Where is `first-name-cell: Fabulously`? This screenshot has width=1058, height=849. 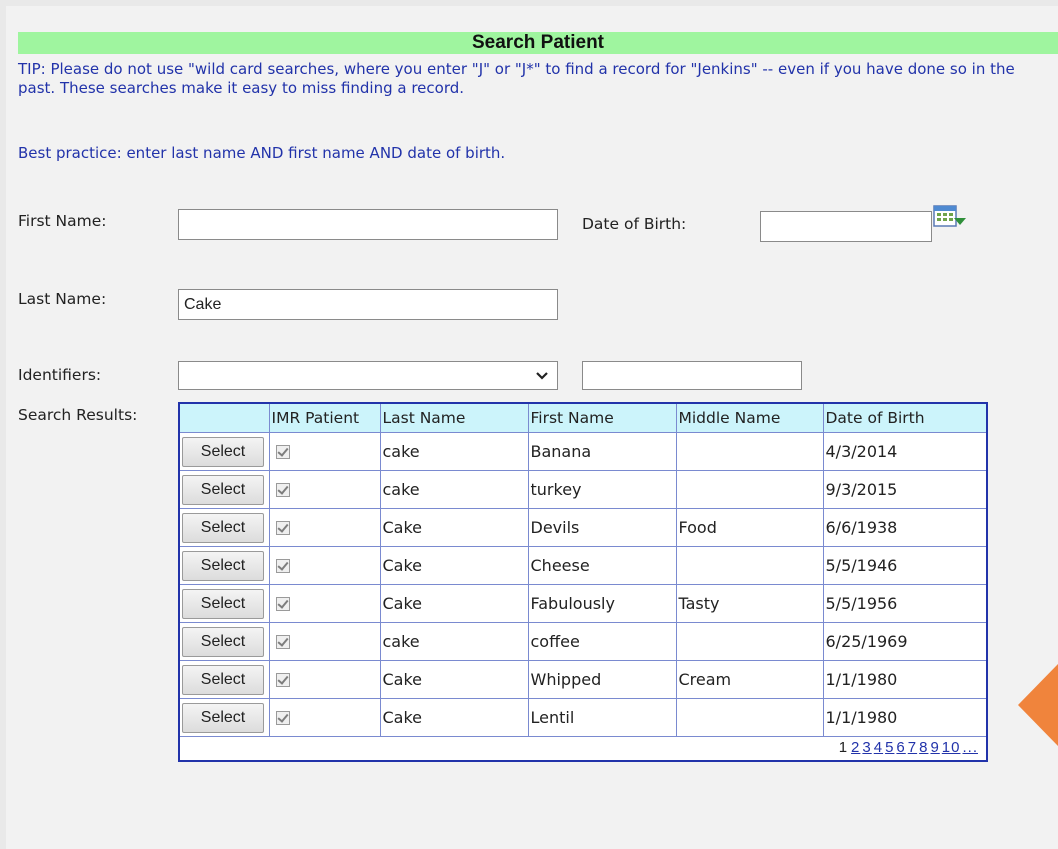 first-name-cell: Fabulously is located at coordinates (602, 603).